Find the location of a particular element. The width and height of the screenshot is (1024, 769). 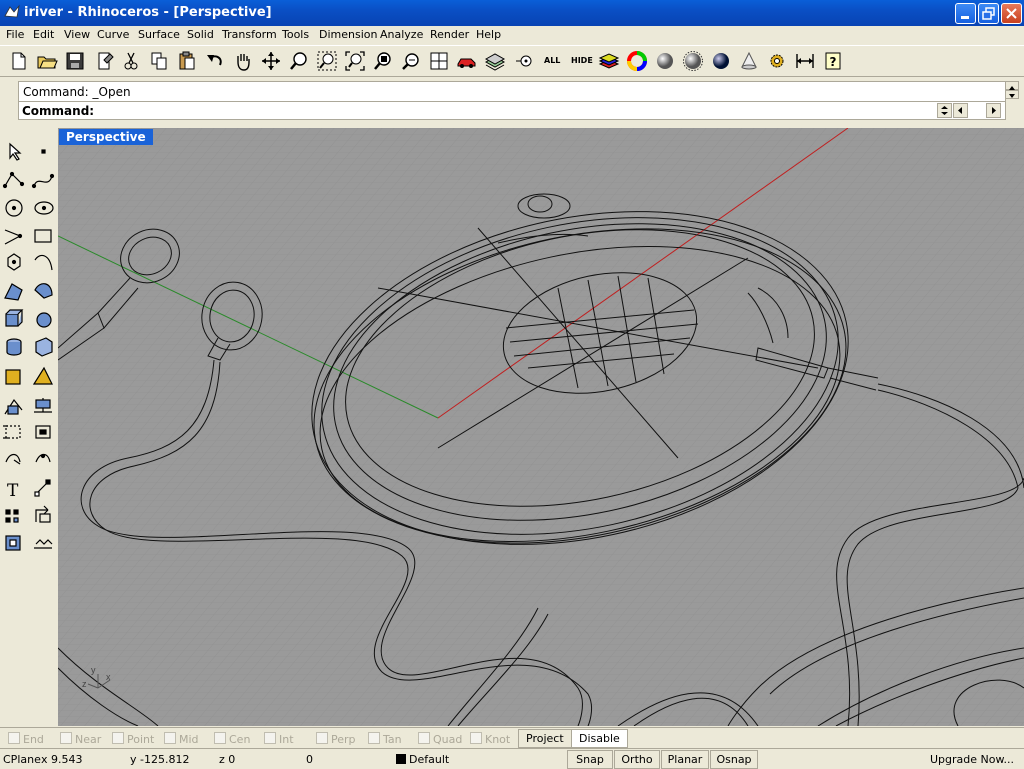

cut-icon is located at coordinates (131, 61).